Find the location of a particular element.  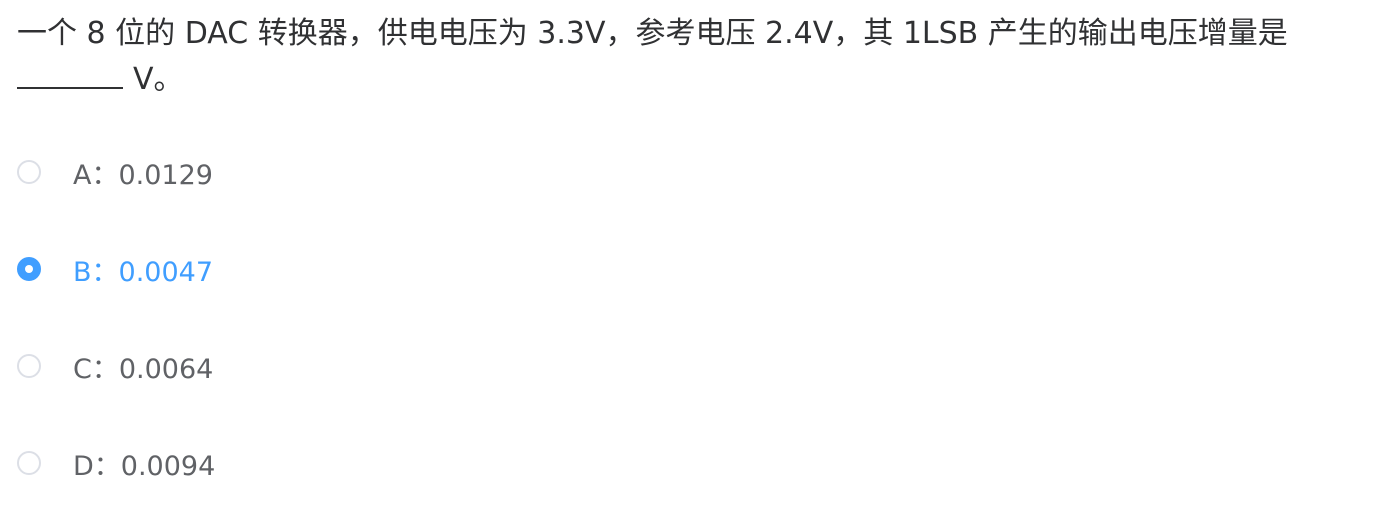

option-b: B：0.0047 is located at coordinates (115, 269).